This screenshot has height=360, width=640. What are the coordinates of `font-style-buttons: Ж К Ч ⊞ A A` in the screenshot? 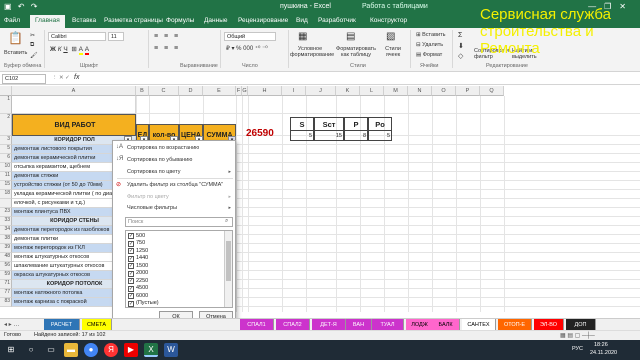 It's located at (70, 50).